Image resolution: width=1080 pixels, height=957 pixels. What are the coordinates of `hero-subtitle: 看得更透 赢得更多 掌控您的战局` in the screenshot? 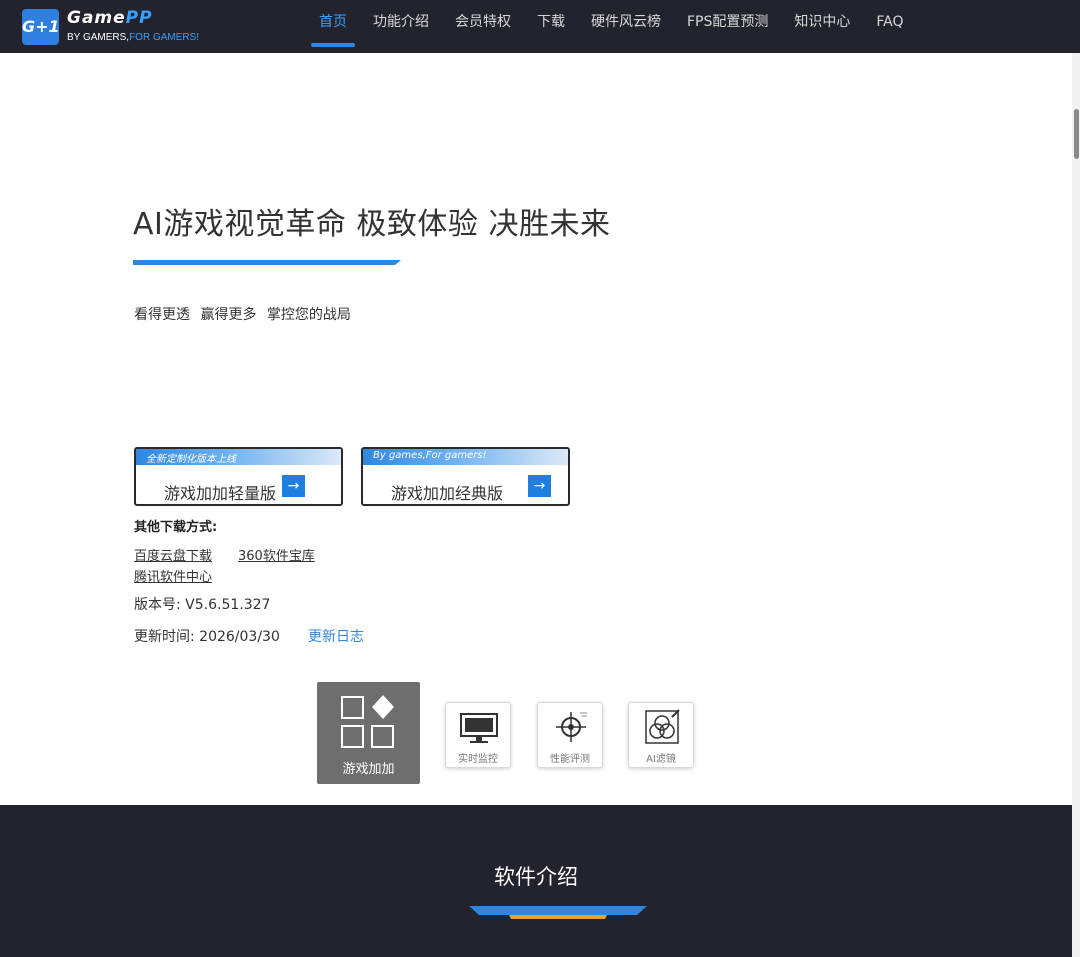 It's located at (242, 315).